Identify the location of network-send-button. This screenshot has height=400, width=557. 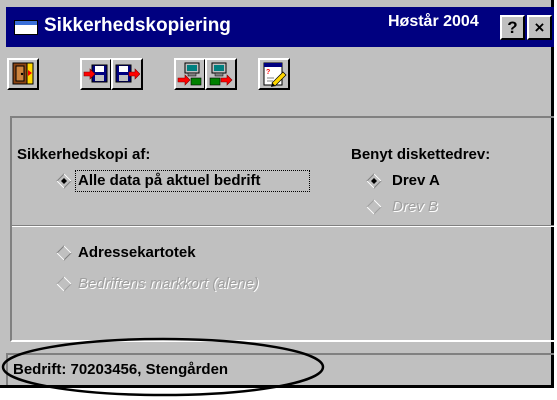
(190, 74).